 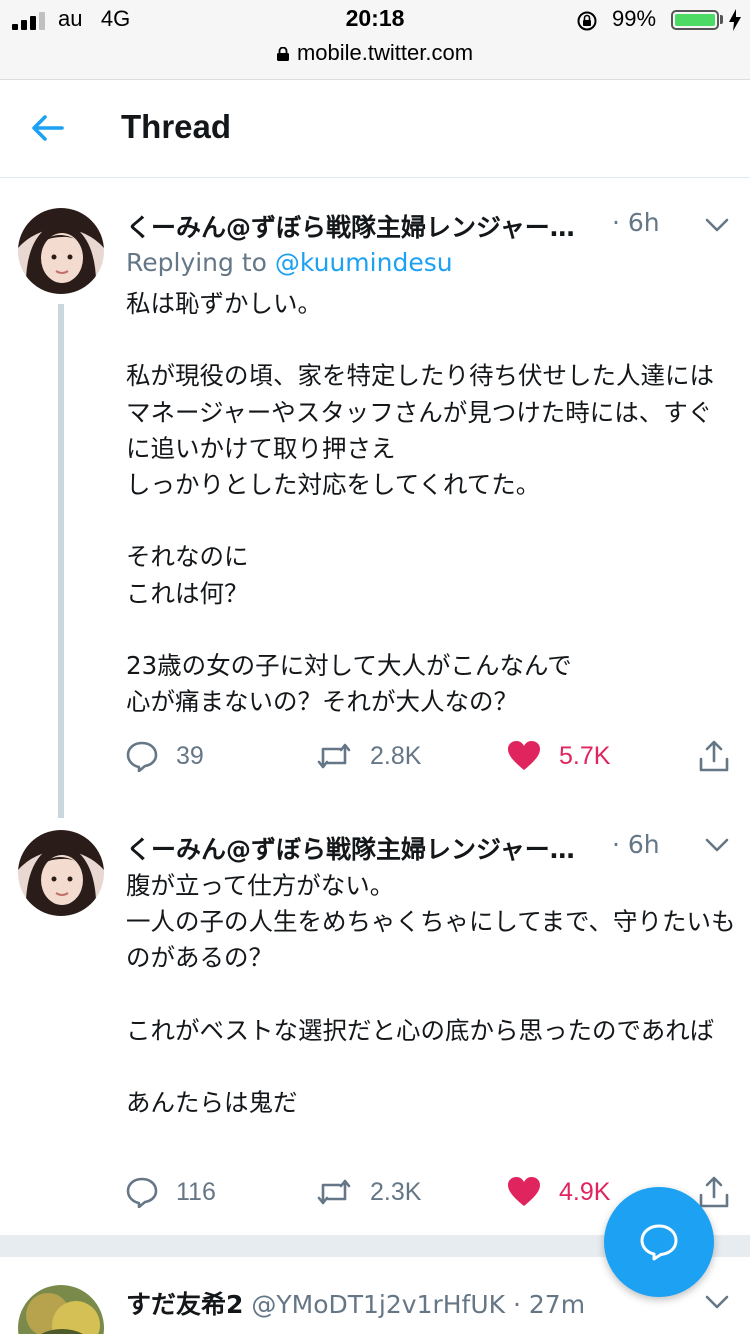 I want to click on thread-connector, so click(x=61, y=561).